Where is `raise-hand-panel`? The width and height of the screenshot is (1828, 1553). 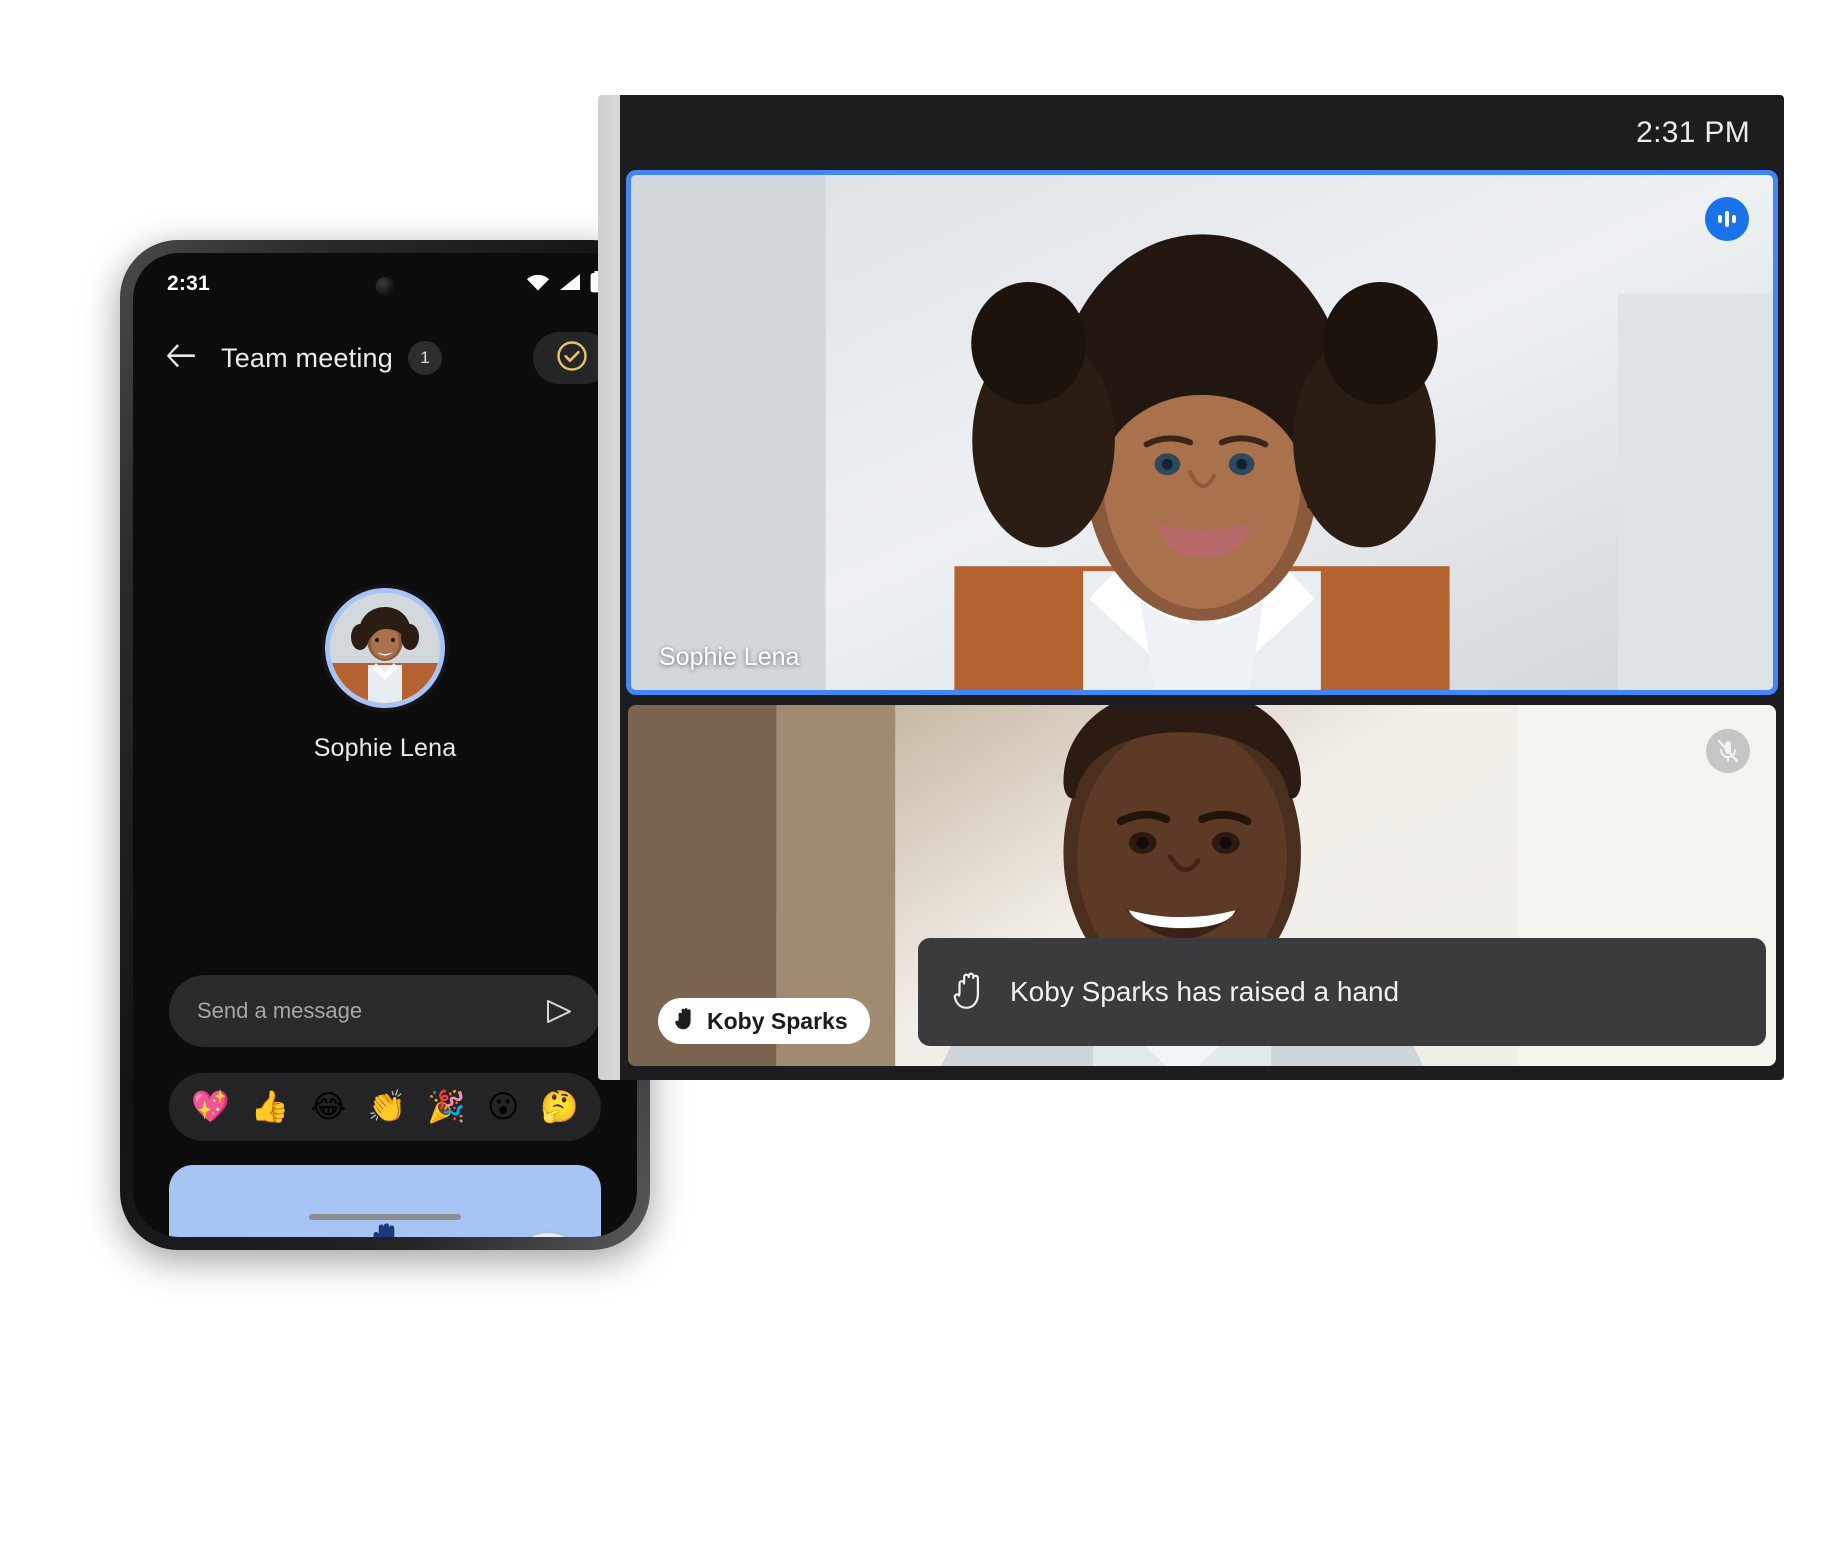
raise-hand-panel is located at coordinates (385, 1201).